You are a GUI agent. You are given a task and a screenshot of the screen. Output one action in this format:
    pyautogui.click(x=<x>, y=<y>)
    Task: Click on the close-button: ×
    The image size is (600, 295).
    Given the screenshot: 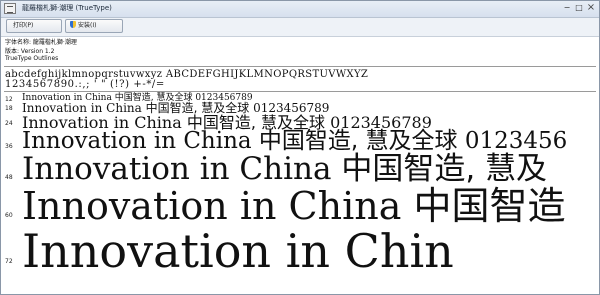 What is the action you would take?
    pyautogui.click(x=591, y=8)
    